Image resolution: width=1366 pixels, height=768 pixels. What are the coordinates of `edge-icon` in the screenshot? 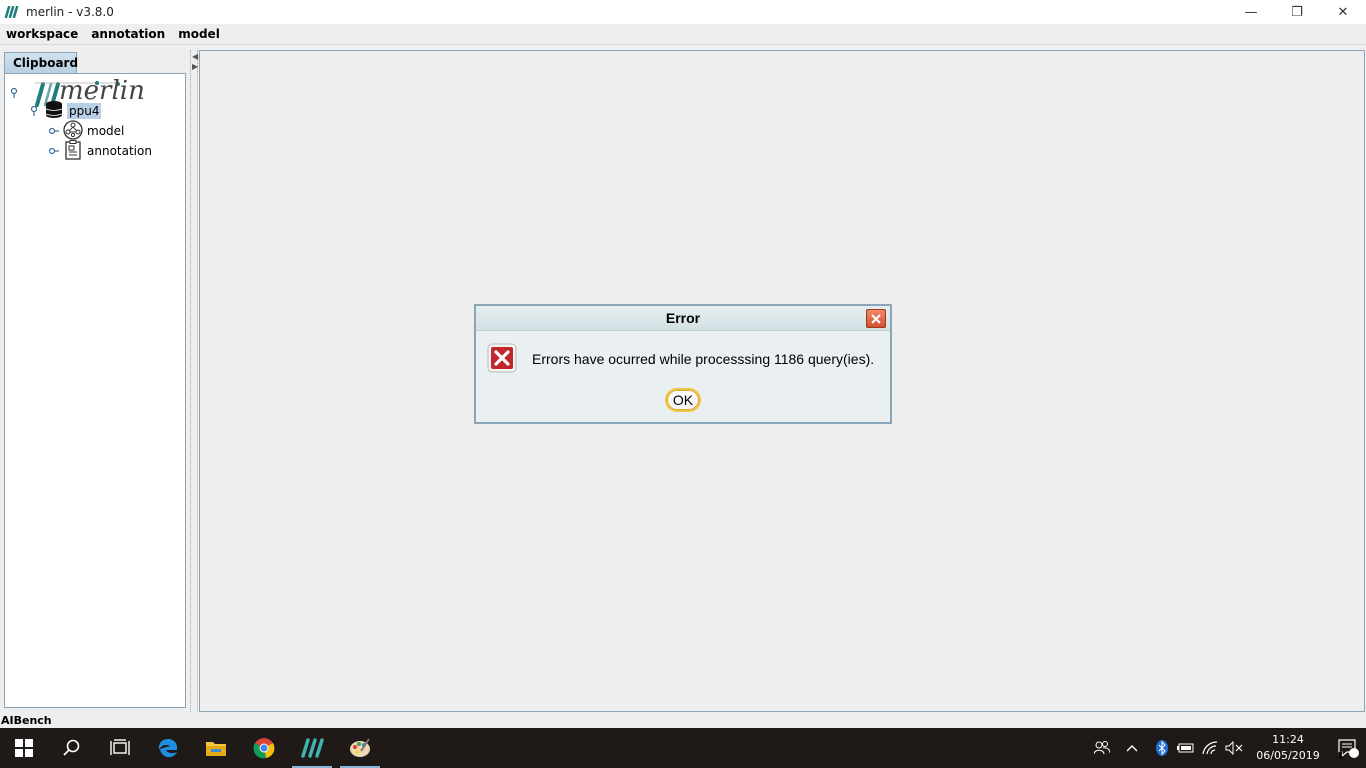 It's located at (168, 748).